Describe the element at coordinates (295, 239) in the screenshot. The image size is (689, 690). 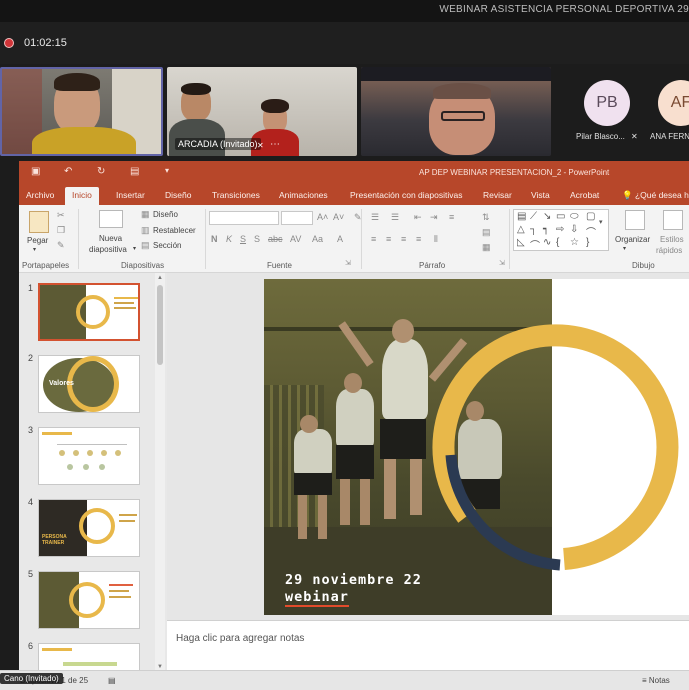
I see `spacing-icon: AV` at that location.